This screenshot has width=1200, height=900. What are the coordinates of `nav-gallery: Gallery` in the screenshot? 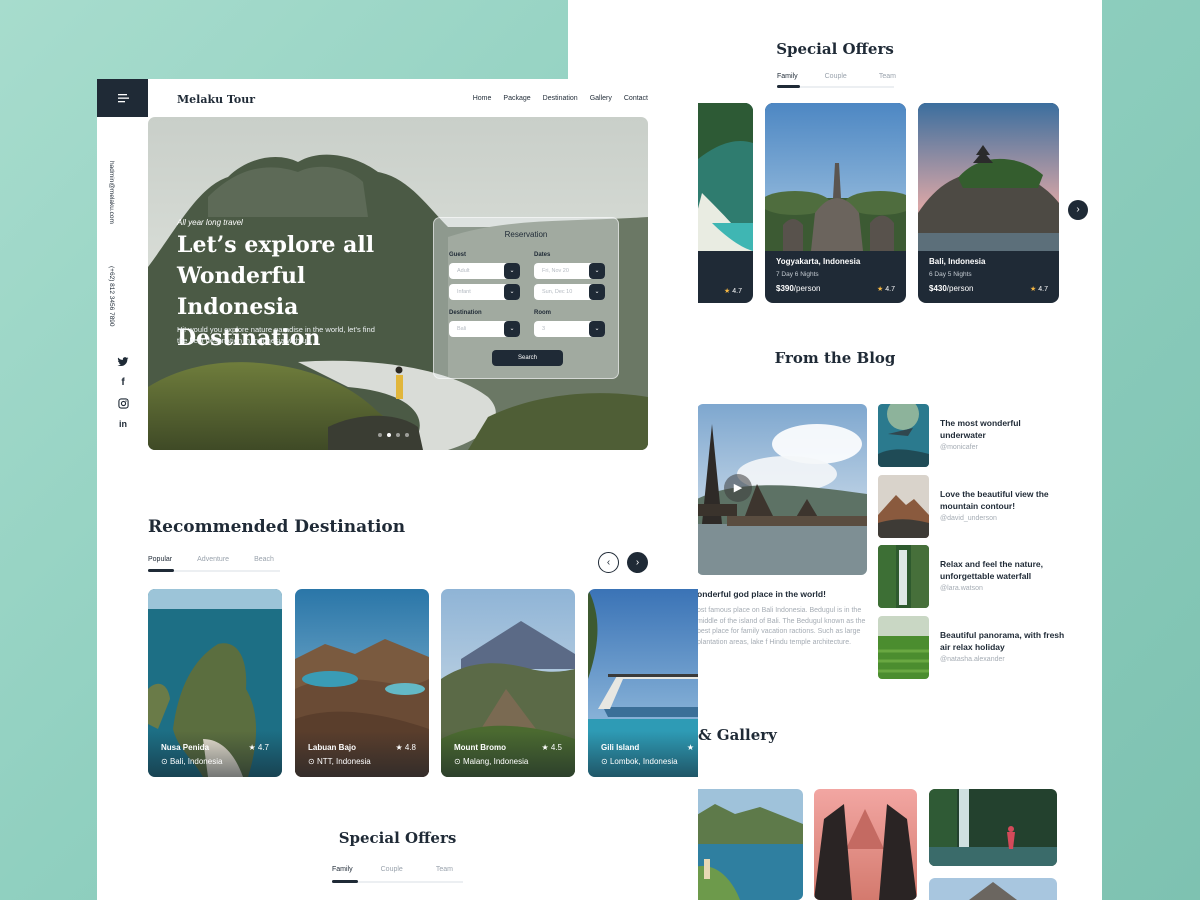 It's located at (601, 98).